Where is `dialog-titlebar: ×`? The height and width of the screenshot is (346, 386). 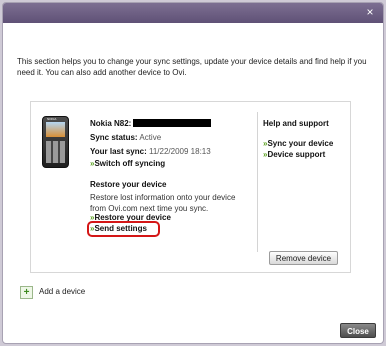
dialog-titlebar: × is located at coordinates (193, 13).